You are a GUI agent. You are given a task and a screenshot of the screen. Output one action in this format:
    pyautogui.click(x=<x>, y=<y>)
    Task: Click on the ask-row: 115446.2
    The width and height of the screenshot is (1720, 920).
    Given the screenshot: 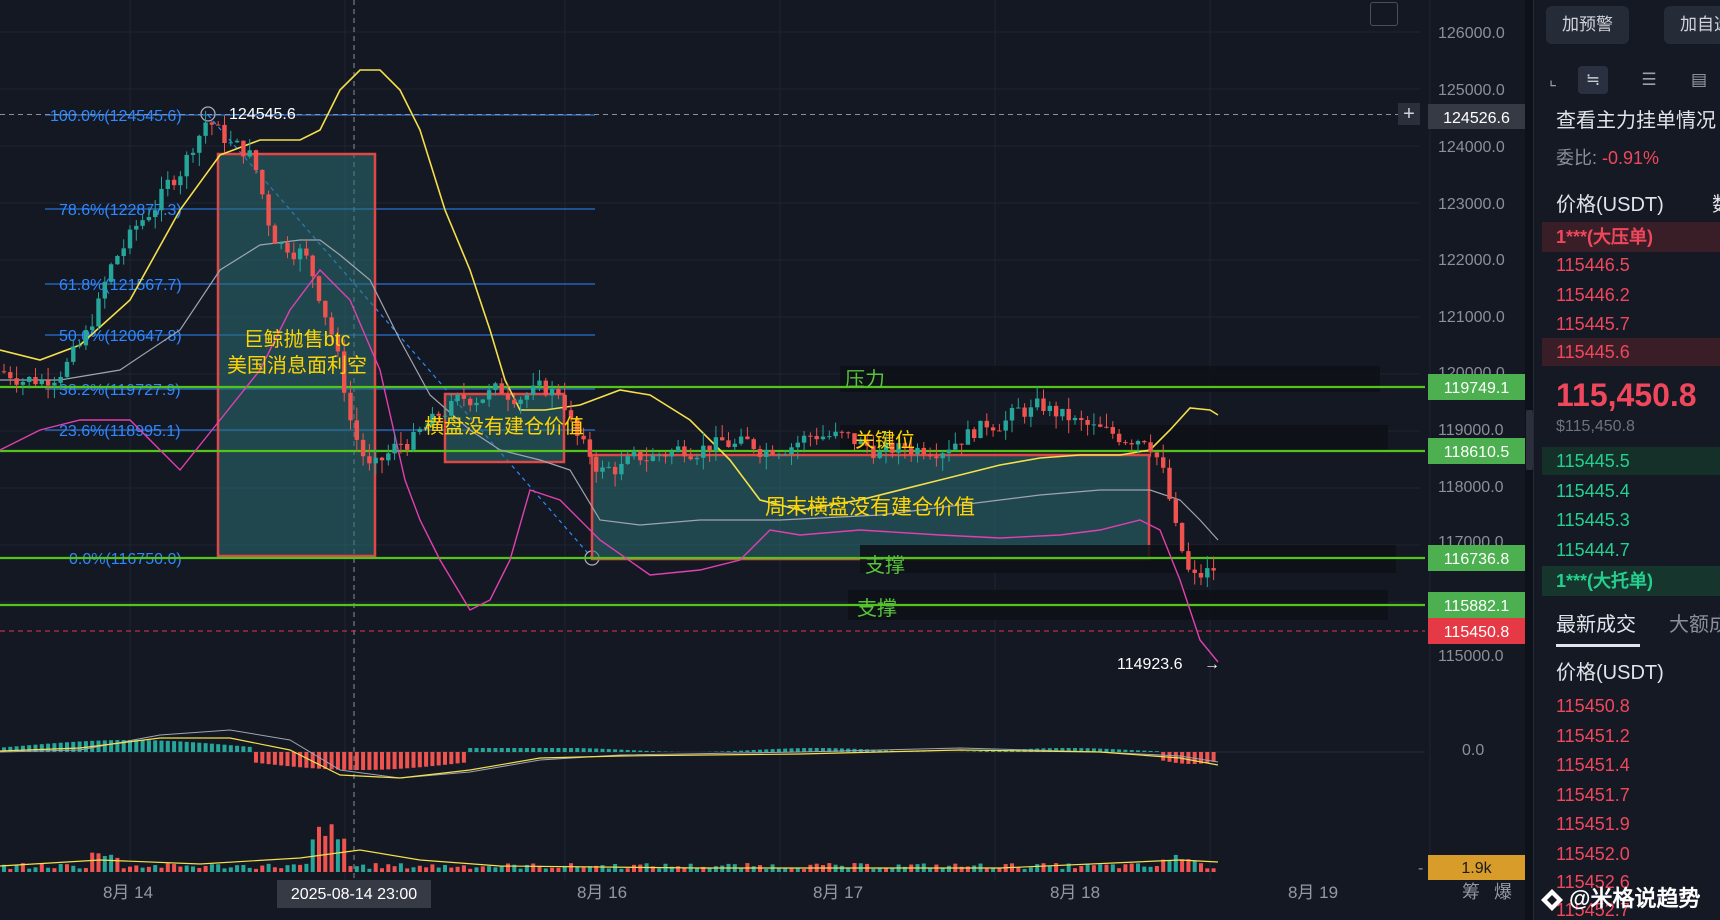 What is the action you would take?
    pyautogui.click(x=1593, y=295)
    